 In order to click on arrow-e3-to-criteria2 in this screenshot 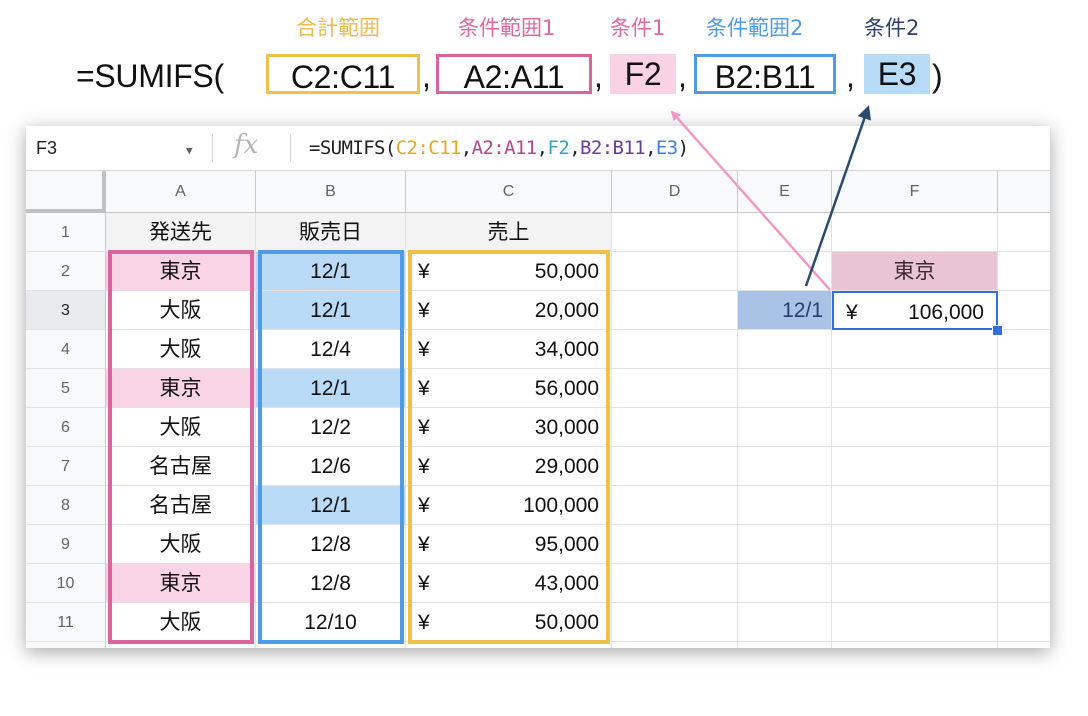, I will do `click(837, 196)`.